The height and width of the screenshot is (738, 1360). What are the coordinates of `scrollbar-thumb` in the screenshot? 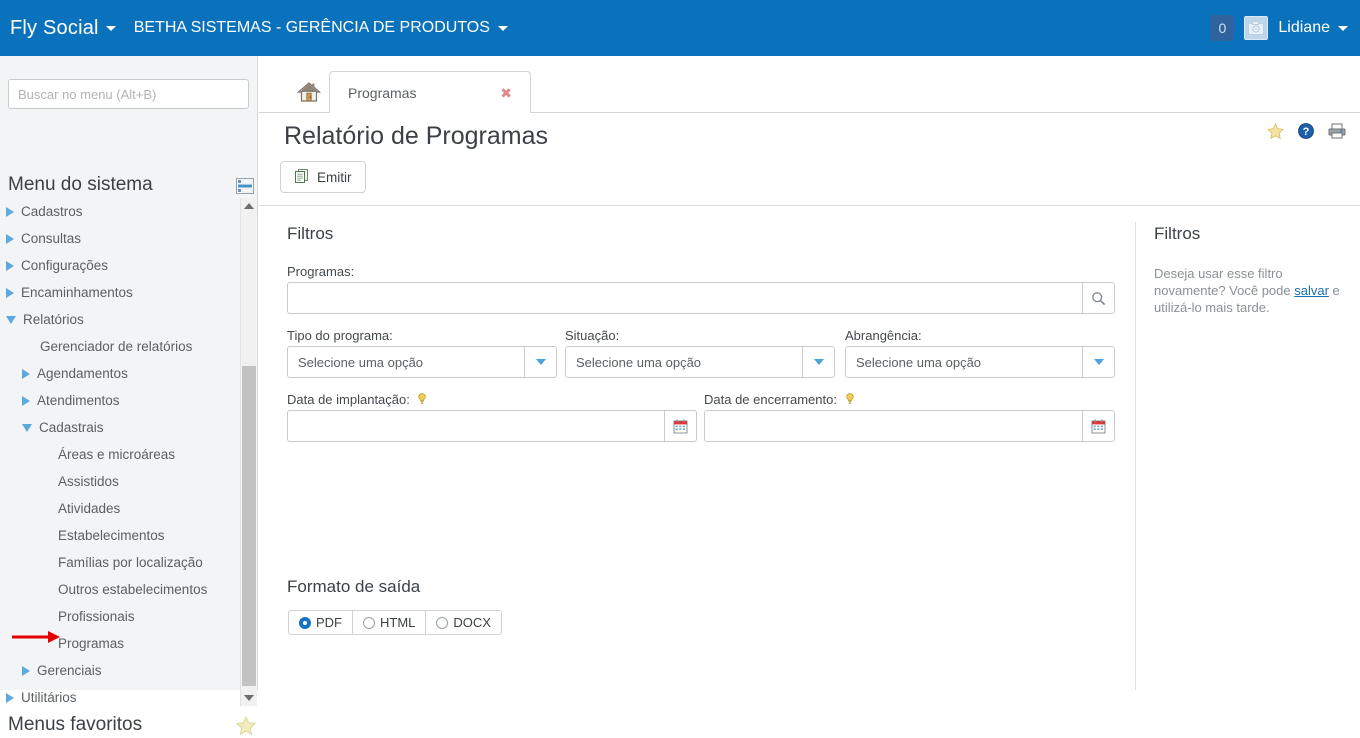 It's located at (249, 526).